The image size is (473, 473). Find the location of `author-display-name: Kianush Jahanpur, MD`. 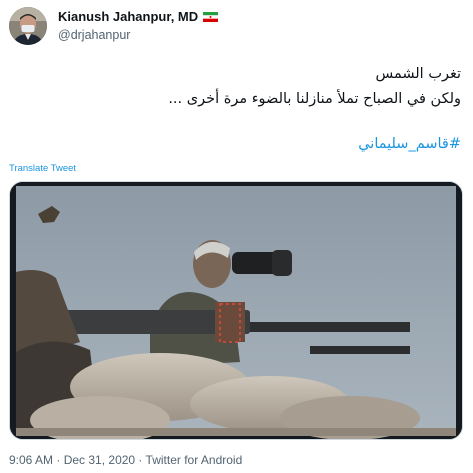

author-display-name: Kianush Jahanpur, MD is located at coordinates (128, 16).